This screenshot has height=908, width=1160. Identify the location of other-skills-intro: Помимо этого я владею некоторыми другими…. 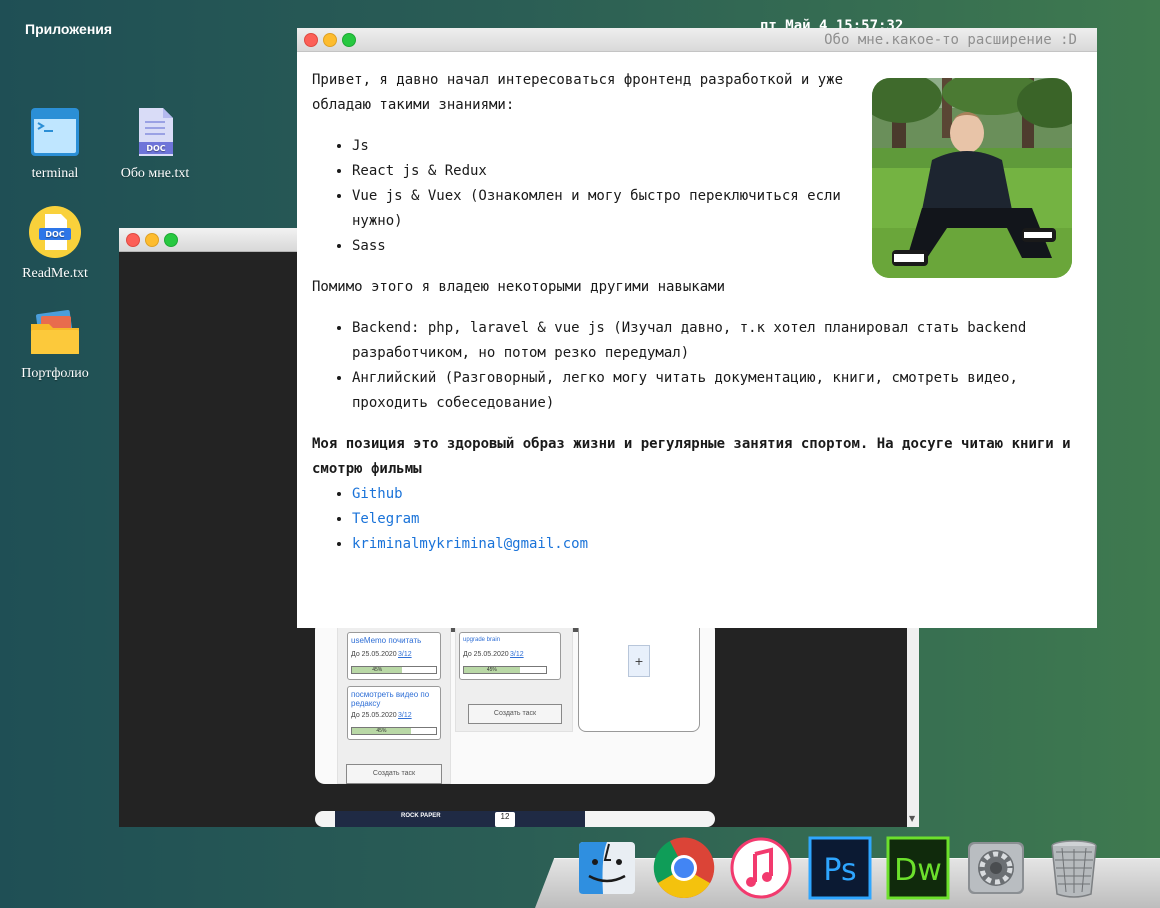
(519, 287).